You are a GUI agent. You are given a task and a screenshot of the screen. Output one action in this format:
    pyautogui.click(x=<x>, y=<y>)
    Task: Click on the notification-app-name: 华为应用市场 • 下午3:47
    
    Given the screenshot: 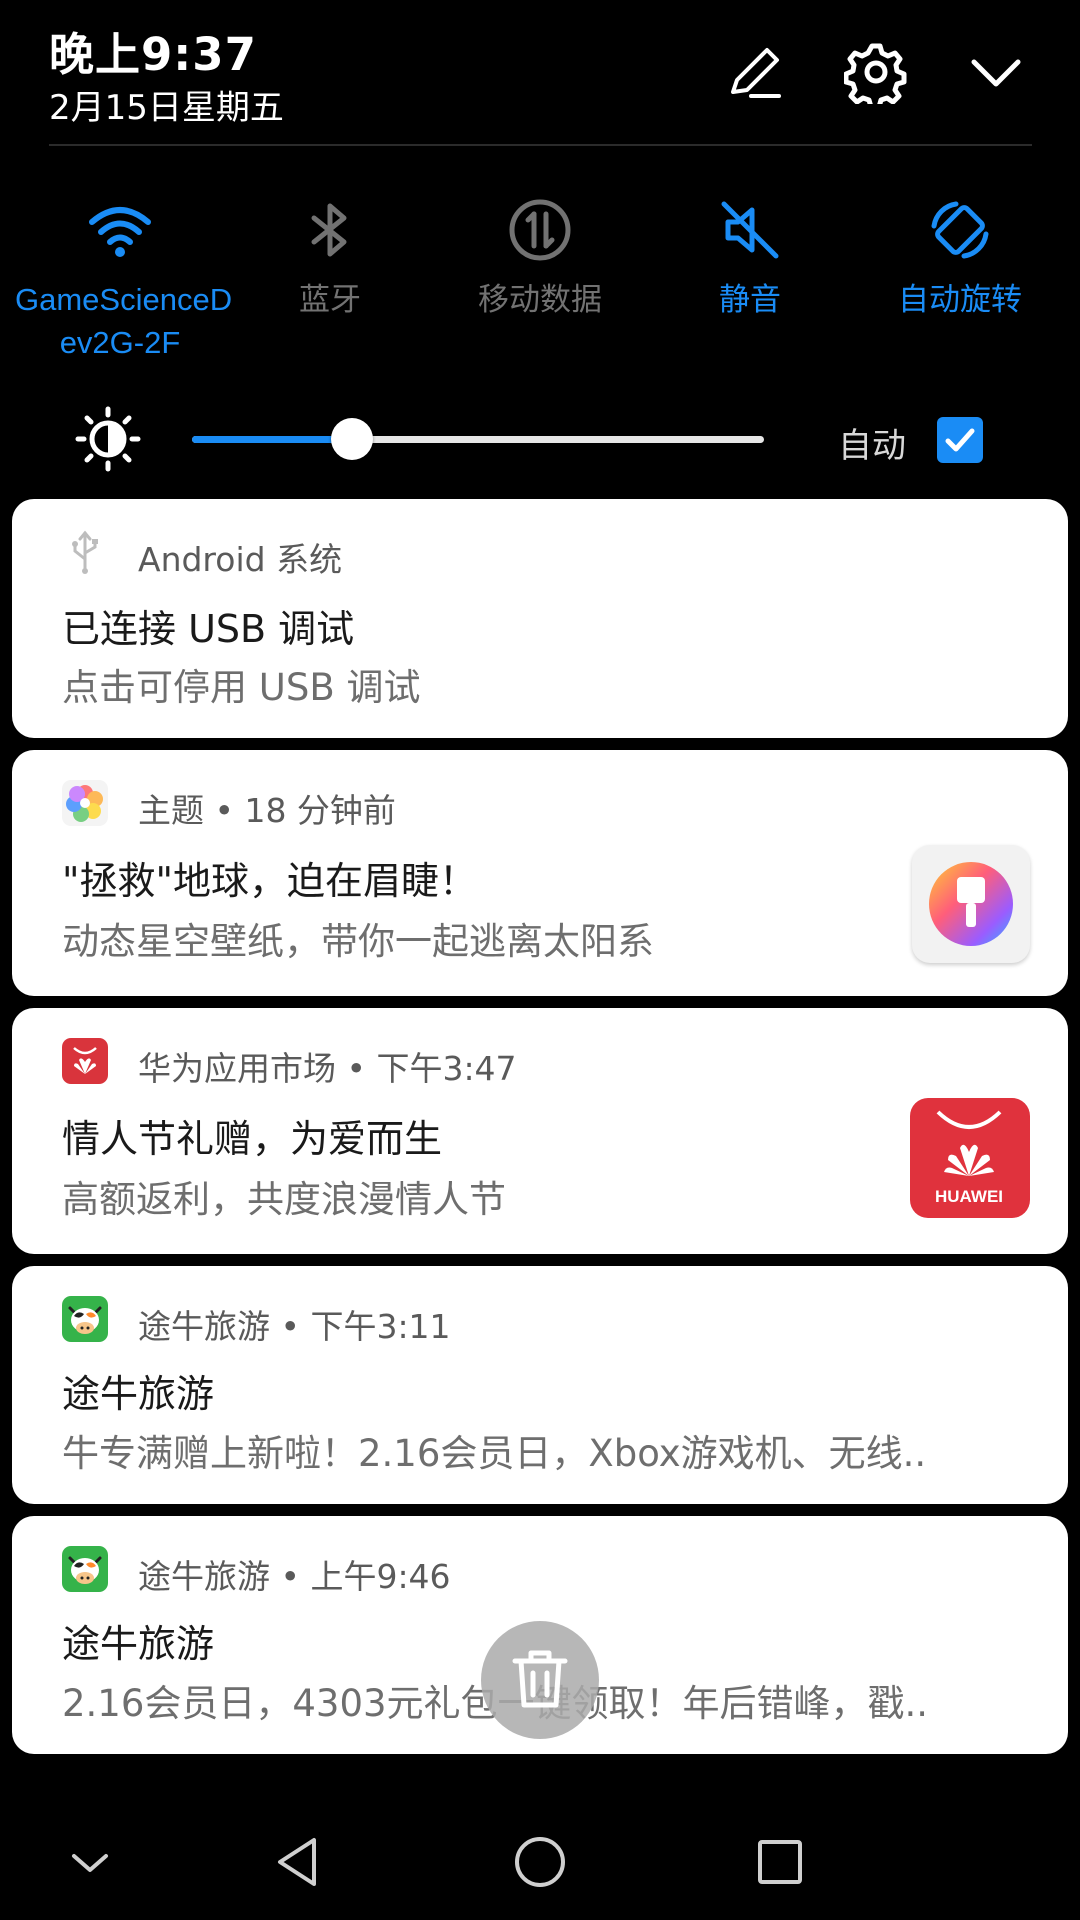 What is the action you would take?
    pyautogui.click(x=327, y=1068)
    